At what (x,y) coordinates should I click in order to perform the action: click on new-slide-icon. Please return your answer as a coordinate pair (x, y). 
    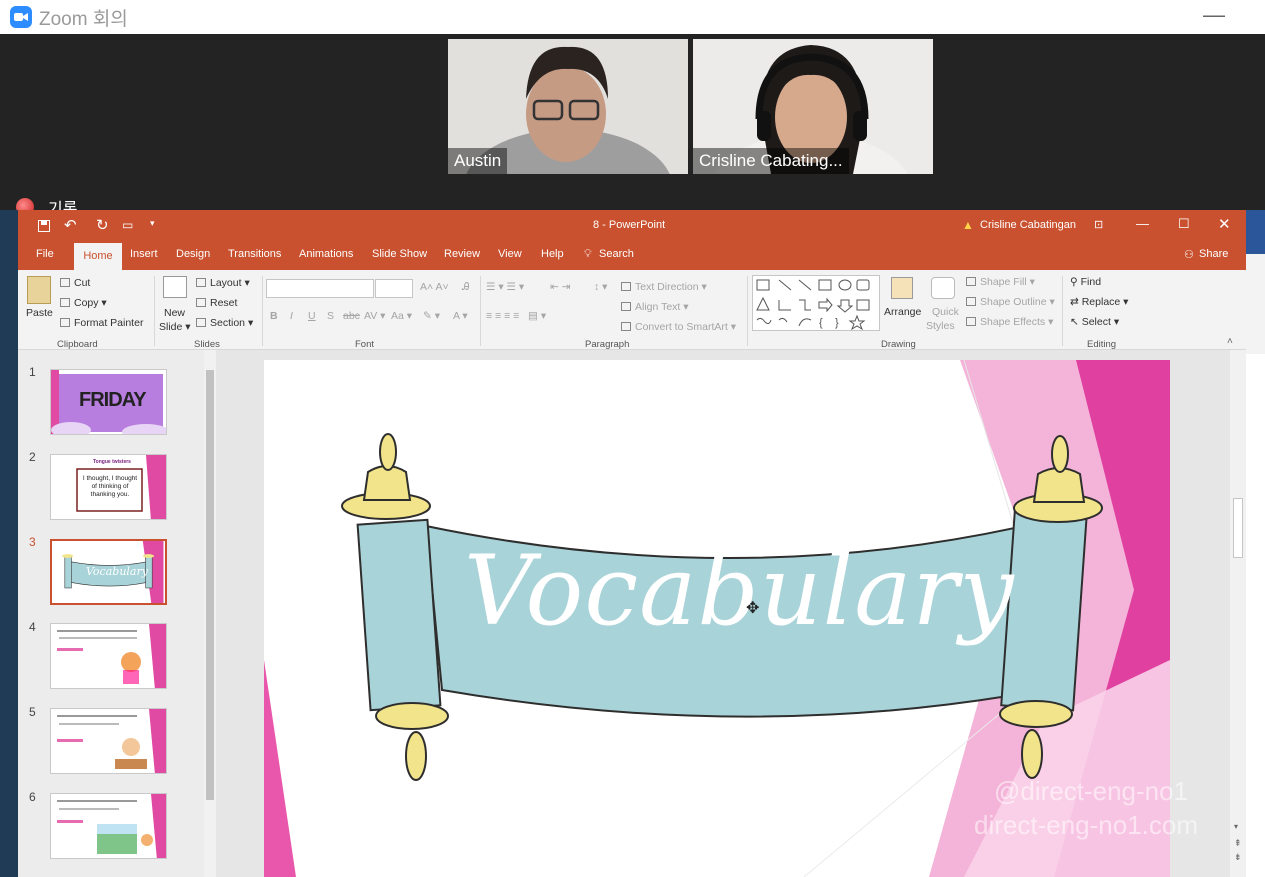
    Looking at the image, I should click on (175, 287).